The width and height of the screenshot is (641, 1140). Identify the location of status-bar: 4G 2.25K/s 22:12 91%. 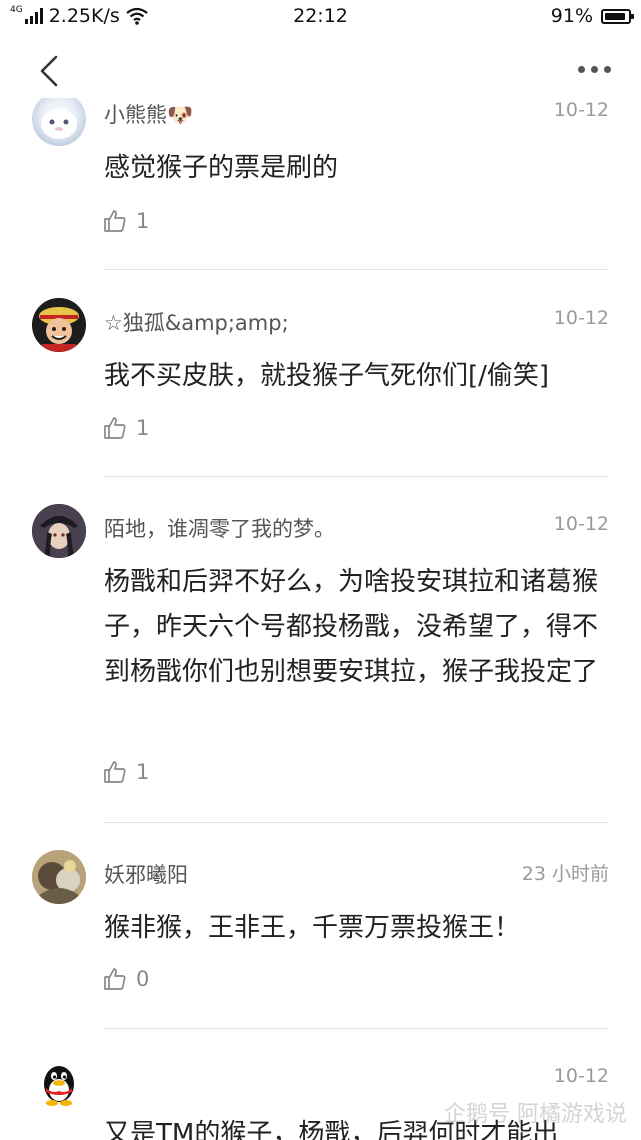
(320, 17).